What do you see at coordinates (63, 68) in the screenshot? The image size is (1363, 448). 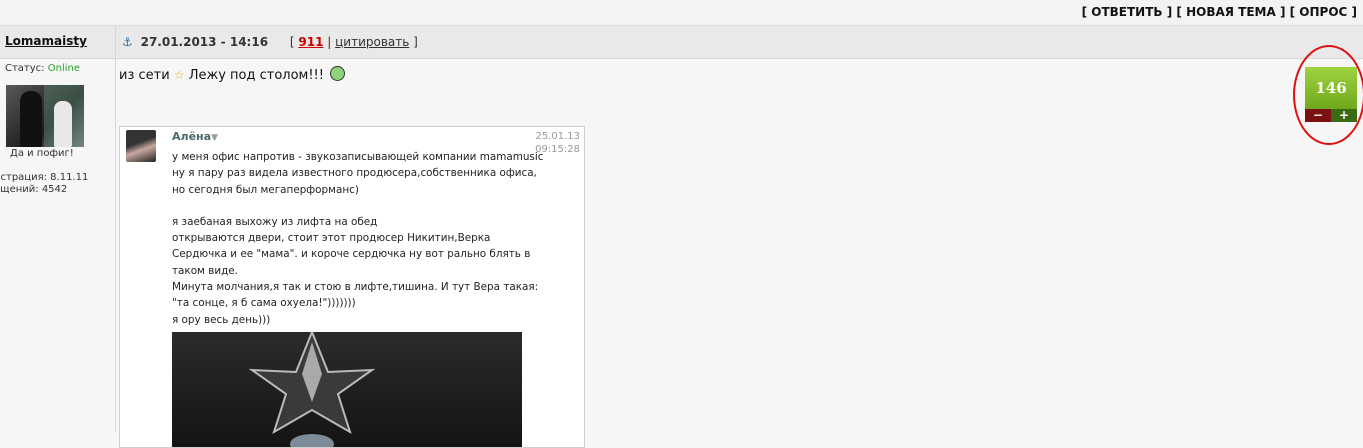 I see `status-online: Online` at bounding box center [63, 68].